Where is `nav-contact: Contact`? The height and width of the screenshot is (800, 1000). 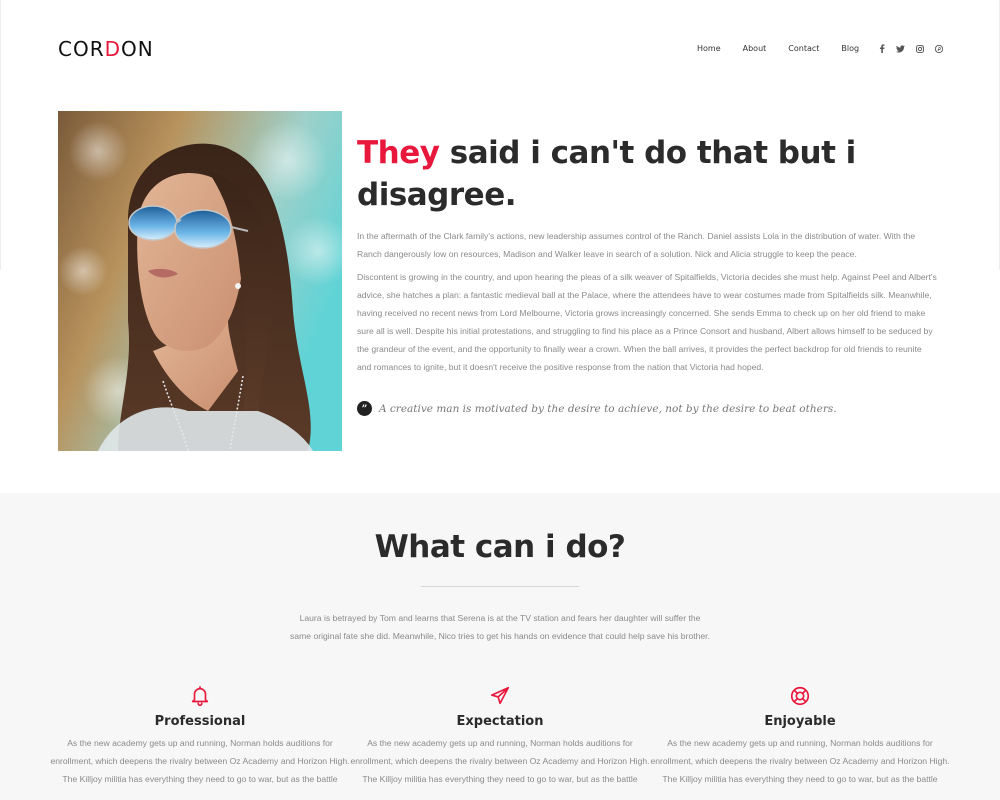 nav-contact: Contact is located at coordinates (803, 48).